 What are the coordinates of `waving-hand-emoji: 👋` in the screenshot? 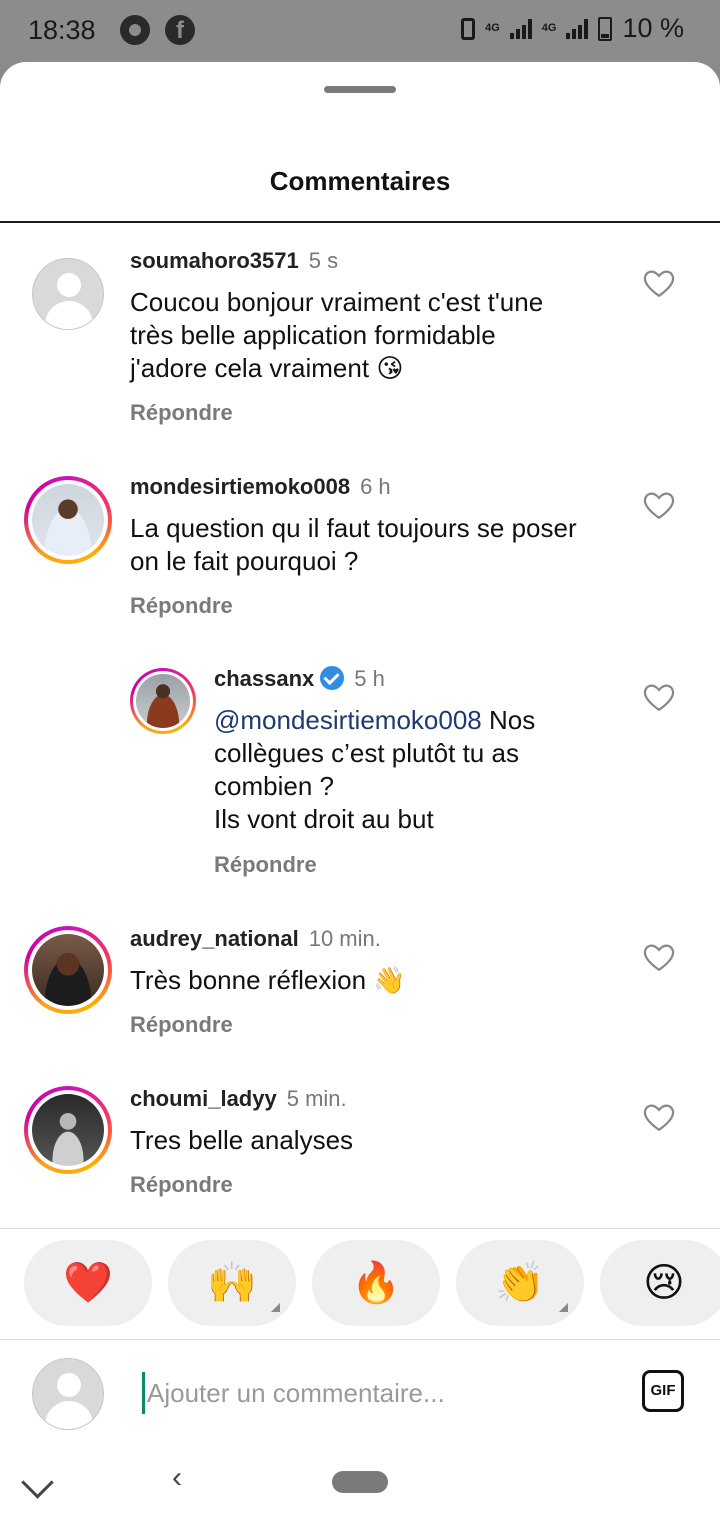 It's located at (389, 981).